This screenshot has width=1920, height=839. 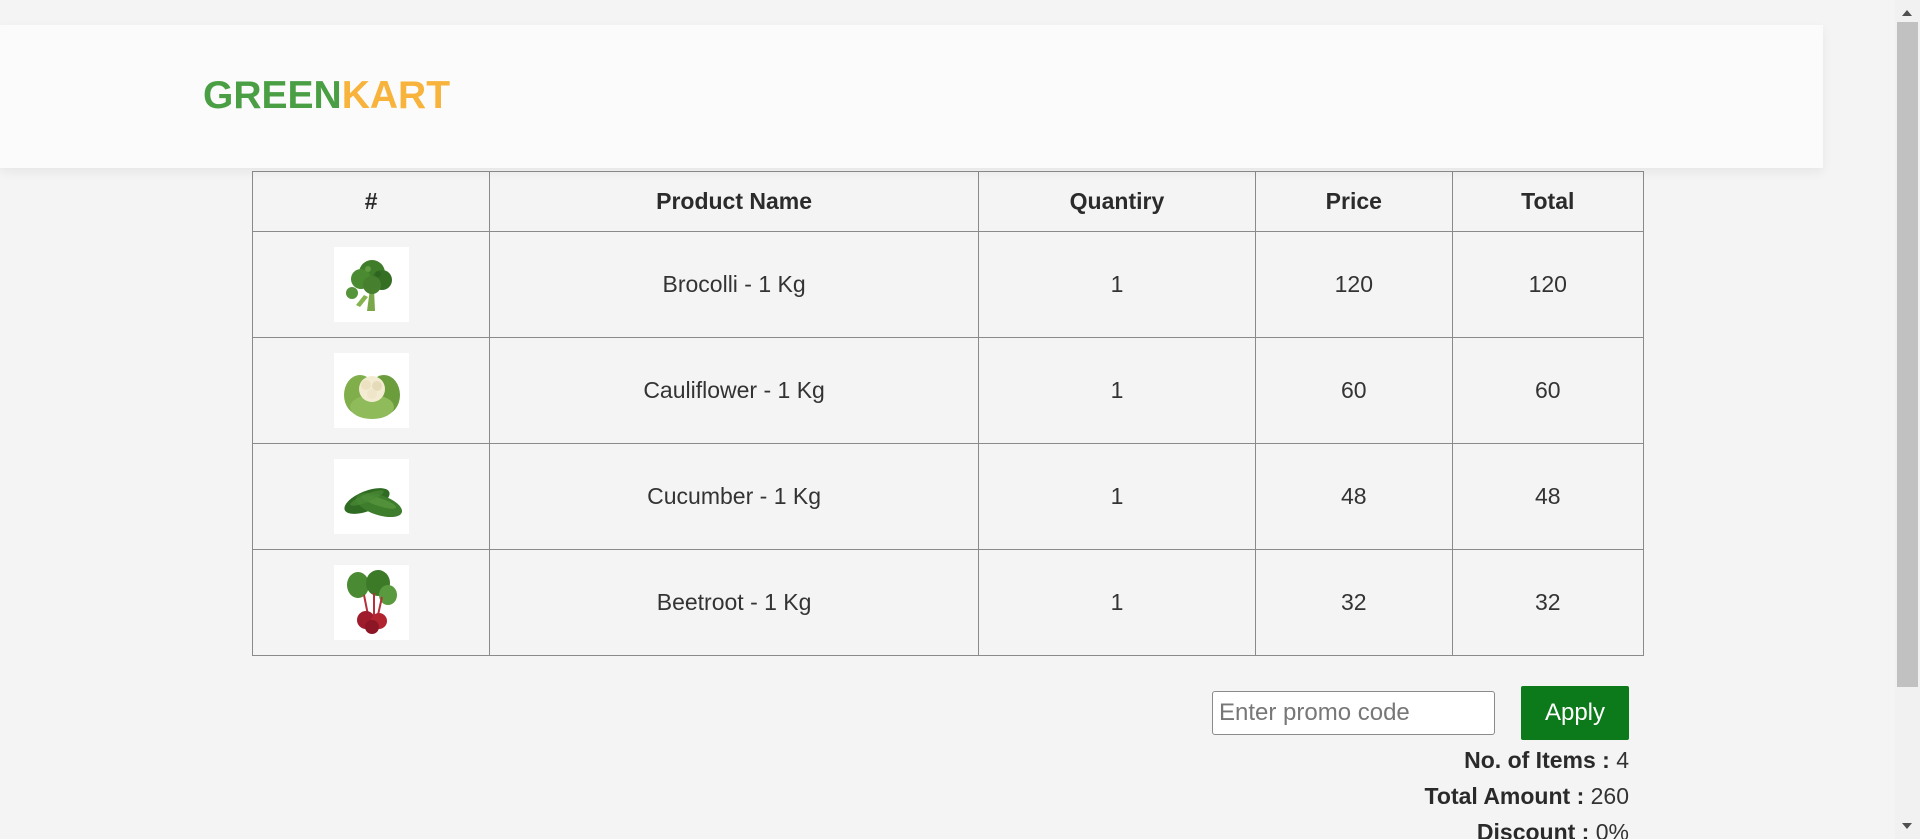 I want to click on product-name: Brocolli - 1 Kg, so click(x=734, y=284).